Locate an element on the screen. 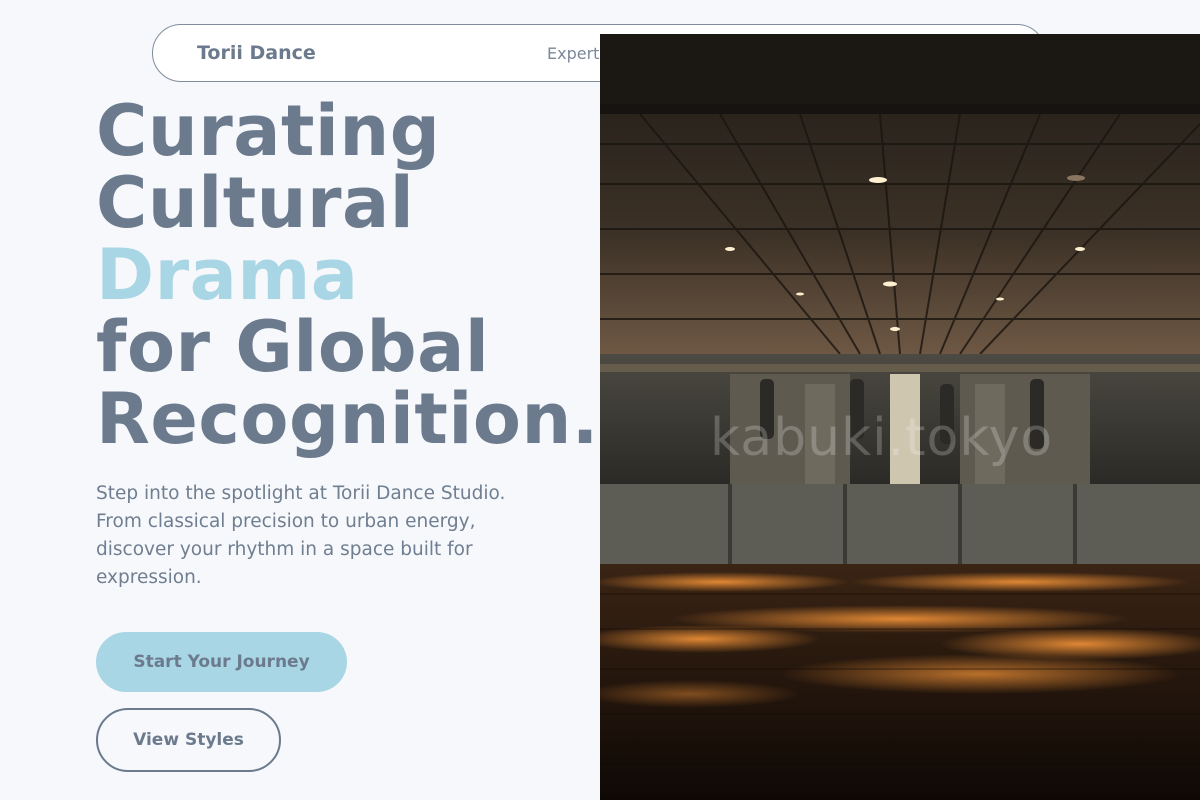  brand-logo: Torii Dance is located at coordinates (256, 53).